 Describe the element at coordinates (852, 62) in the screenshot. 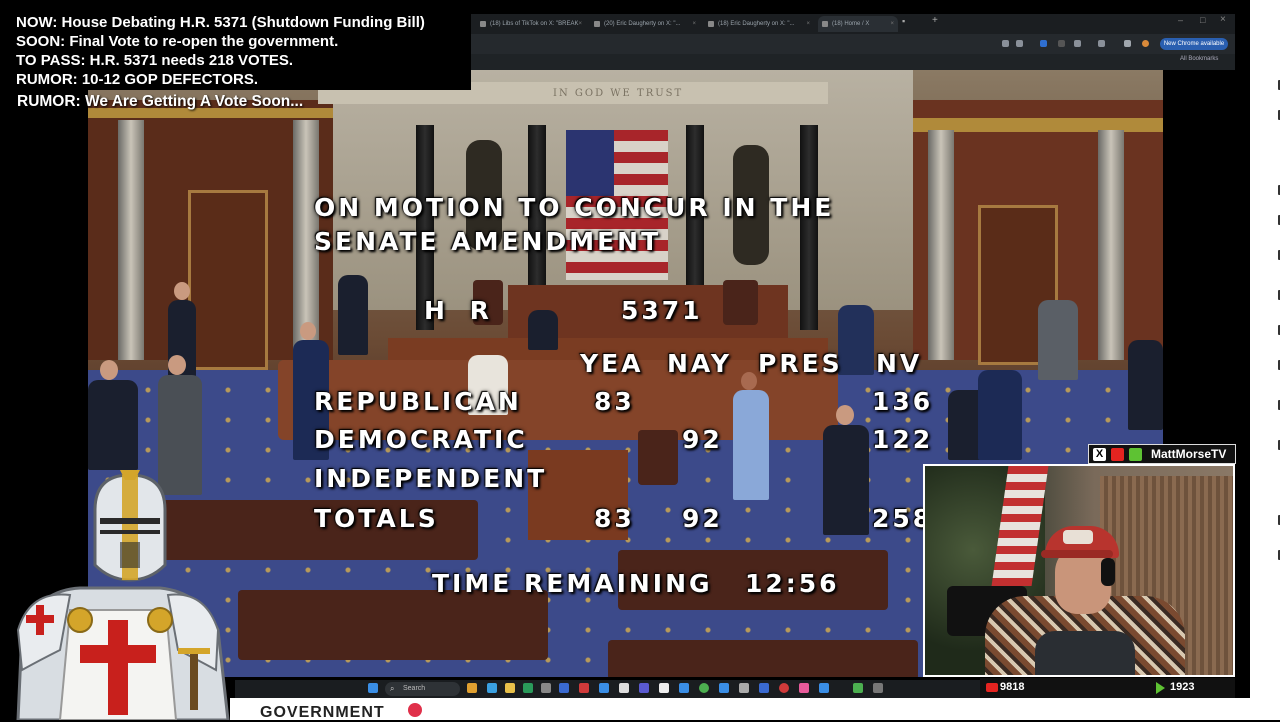

I see `bookmarks-bar` at that location.